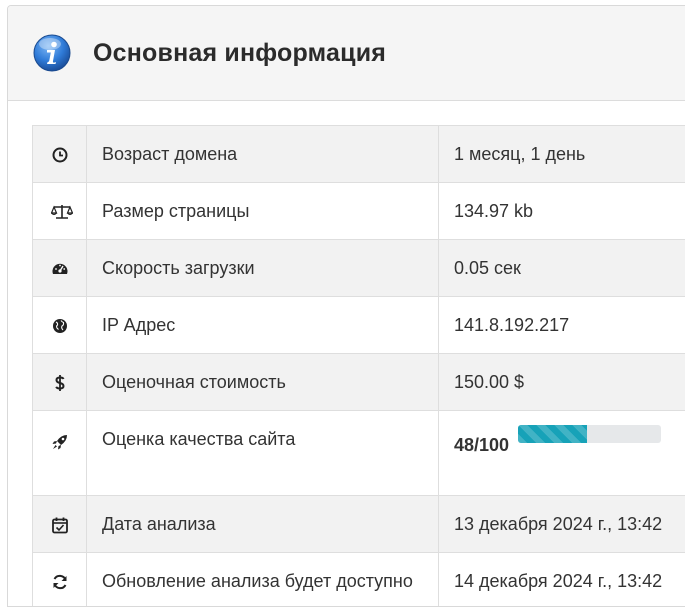  Describe the element at coordinates (263, 453) in the screenshot. I see `row-label: Оценка качества сайта` at that location.